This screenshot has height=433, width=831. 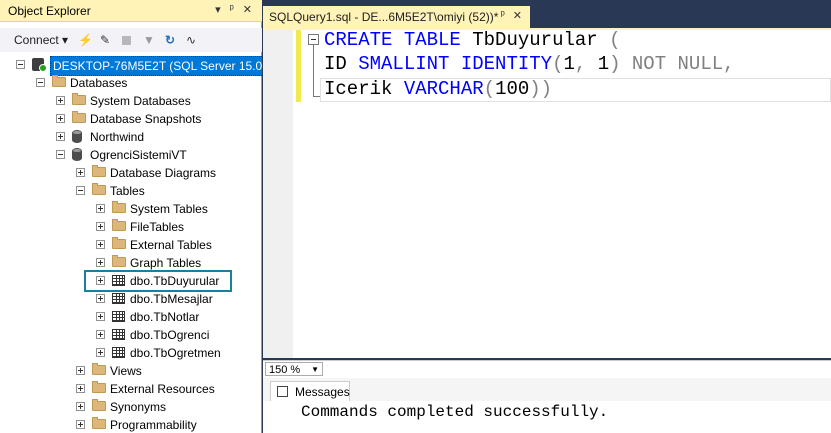 What do you see at coordinates (131, 209) in the screenshot?
I see `tree-system-tables: System Tables` at bounding box center [131, 209].